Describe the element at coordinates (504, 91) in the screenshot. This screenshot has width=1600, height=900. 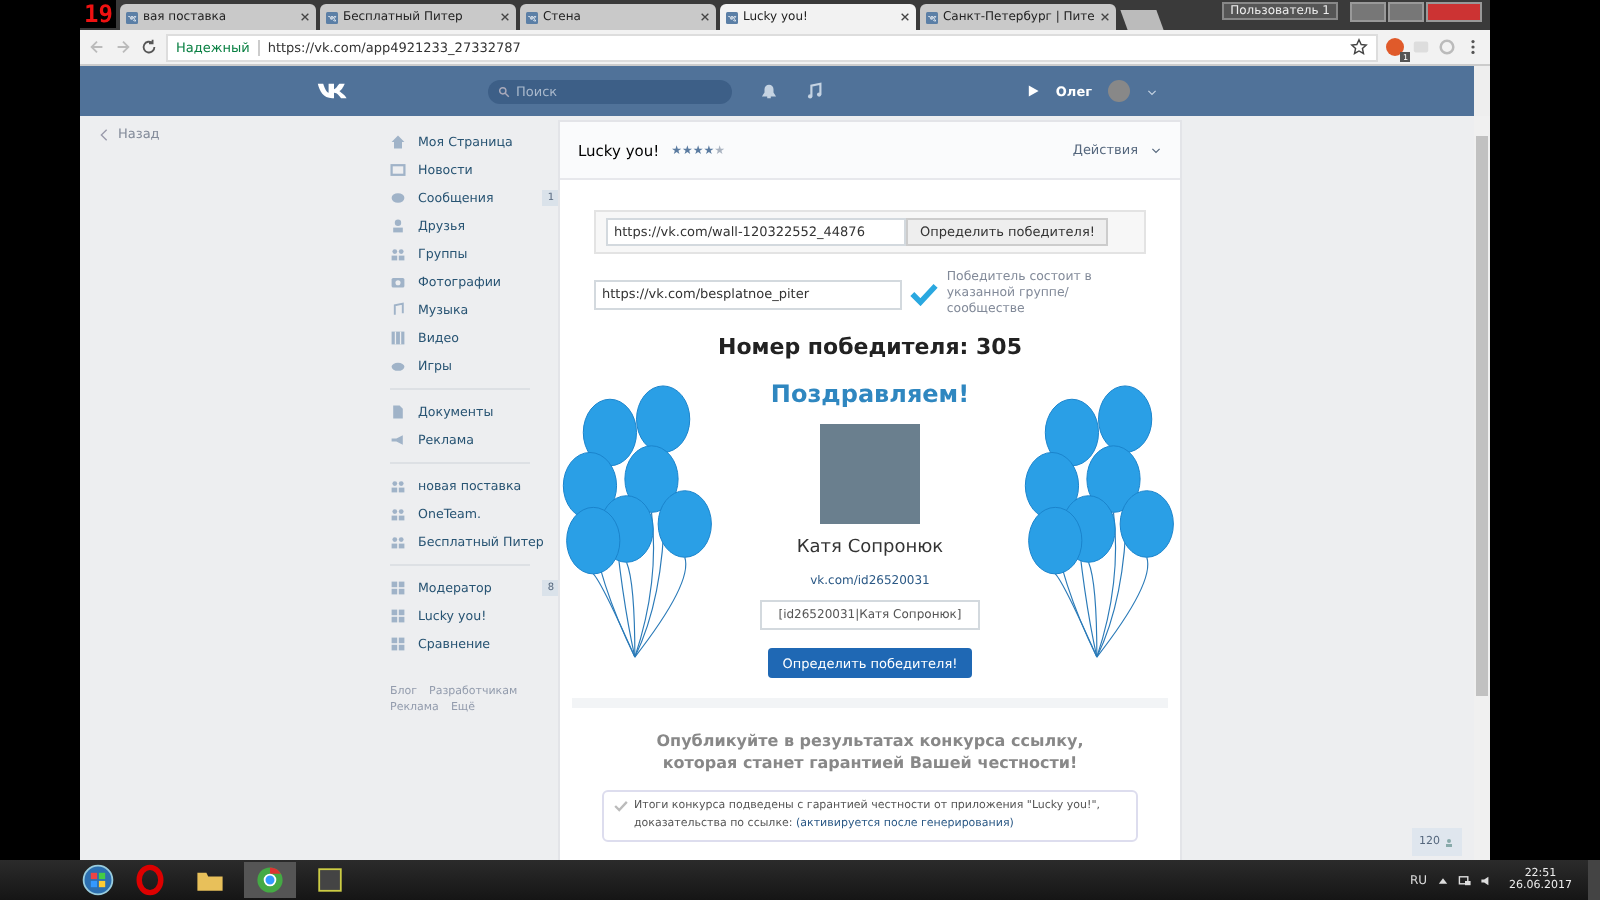
I see `search-icon` at that location.